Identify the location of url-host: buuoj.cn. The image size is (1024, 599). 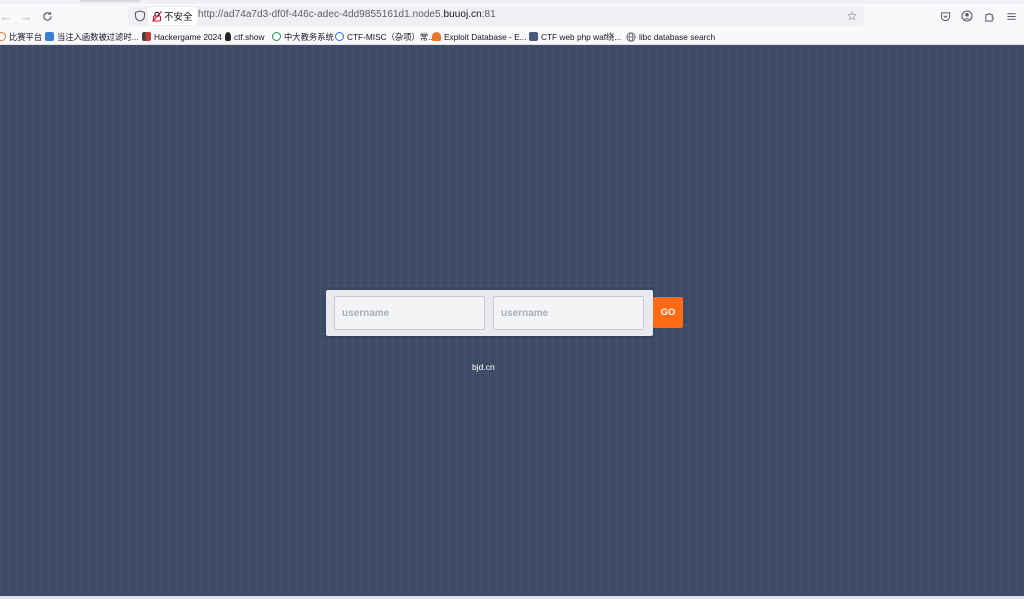
(462, 14).